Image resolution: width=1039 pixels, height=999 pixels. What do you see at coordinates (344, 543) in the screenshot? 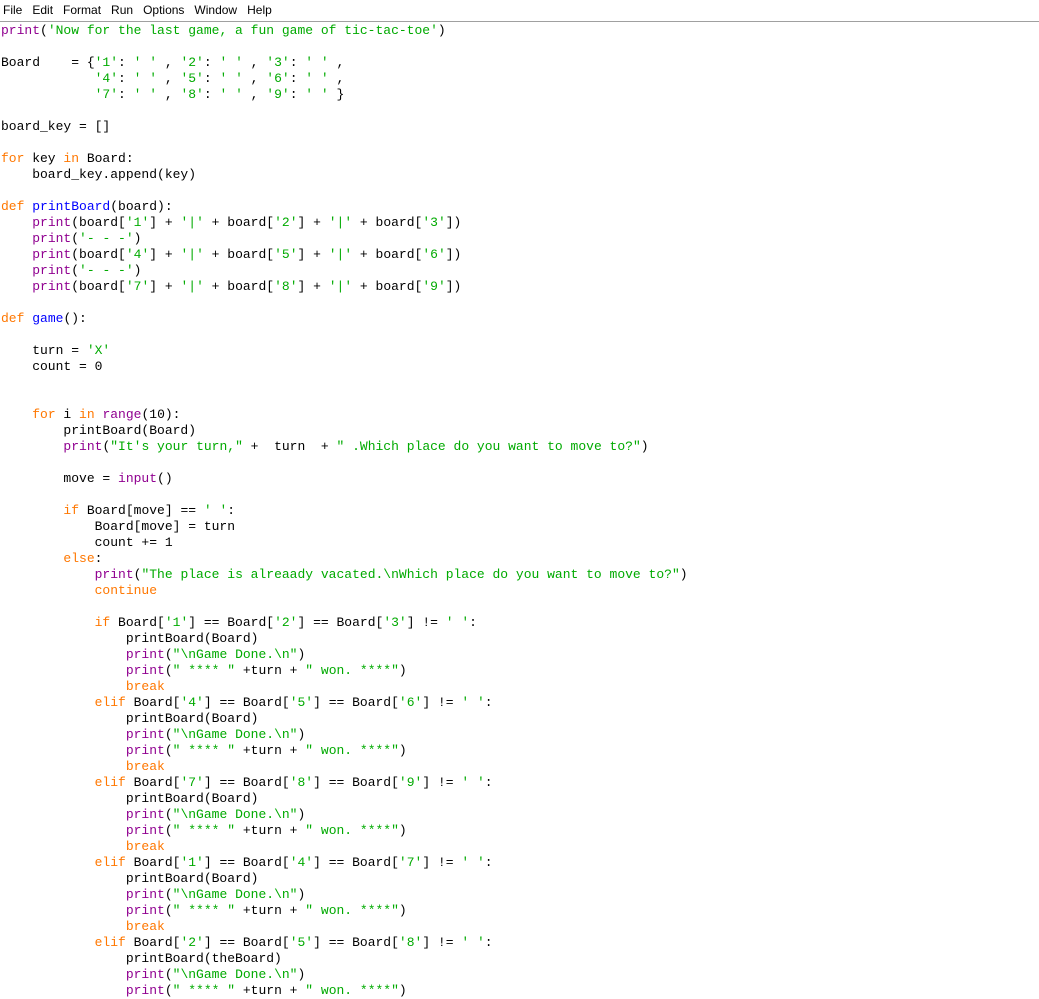
I see `code-line: count += 1` at bounding box center [344, 543].